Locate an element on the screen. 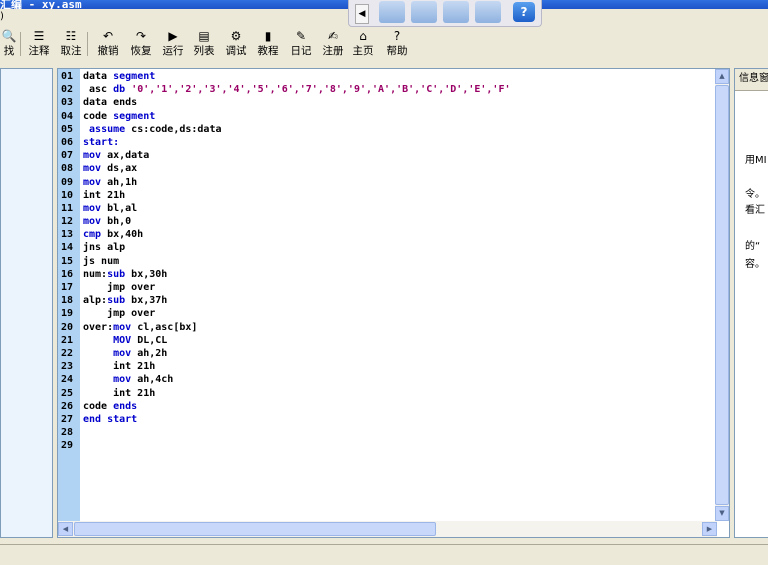  code-line: 23 int 21h is located at coordinates (285, 366).